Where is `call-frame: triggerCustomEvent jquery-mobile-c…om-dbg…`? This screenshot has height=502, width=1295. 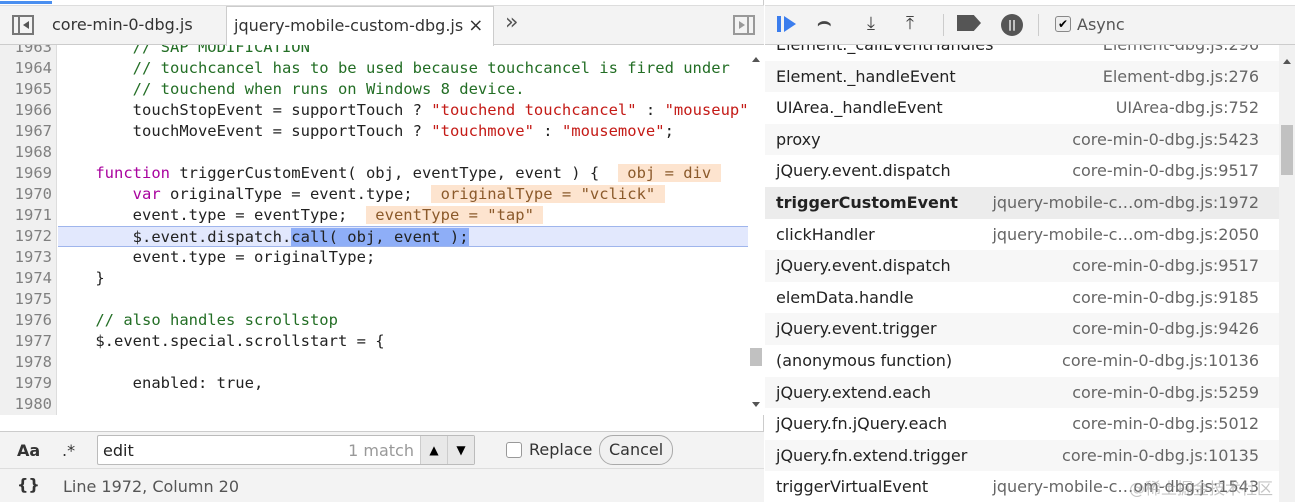
call-frame: triggerCustomEvent jquery-mobile-c…om-dbg… is located at coordinates (1022, 203).